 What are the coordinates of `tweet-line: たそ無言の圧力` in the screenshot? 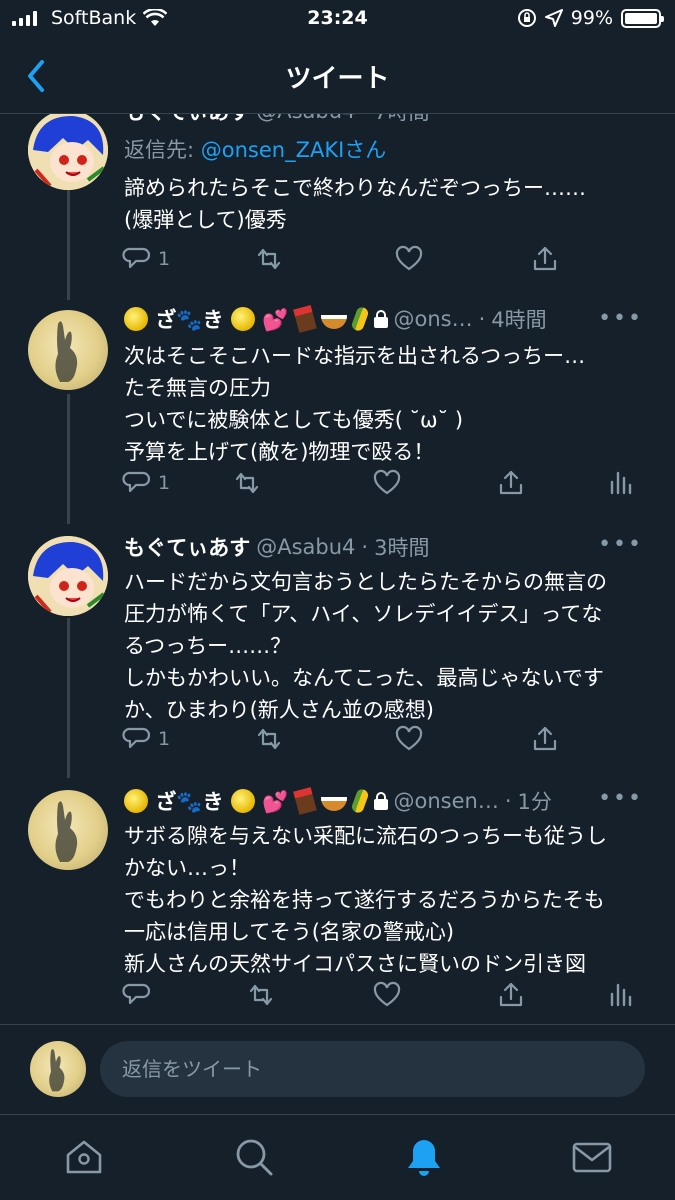 It's located at (197, 388).